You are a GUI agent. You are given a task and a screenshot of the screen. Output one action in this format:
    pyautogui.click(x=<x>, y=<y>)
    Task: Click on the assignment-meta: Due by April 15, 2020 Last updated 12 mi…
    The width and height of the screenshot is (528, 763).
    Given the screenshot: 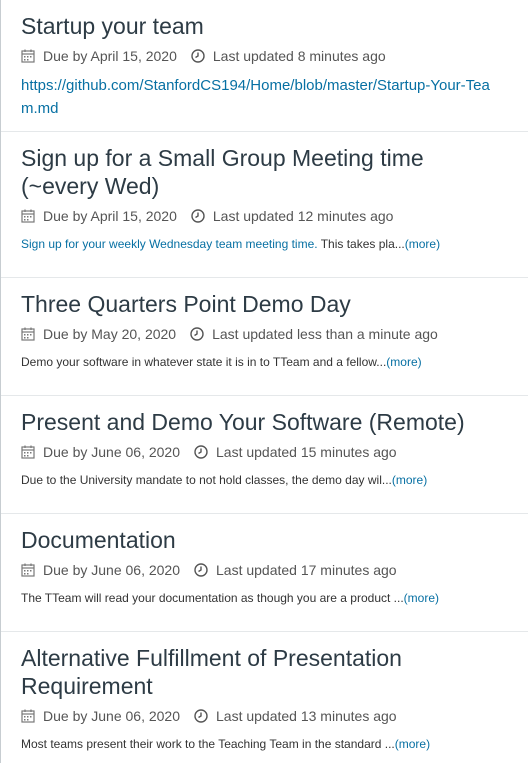 What is the action you would take?
    pyautogui.click(x=264, y=216)
    